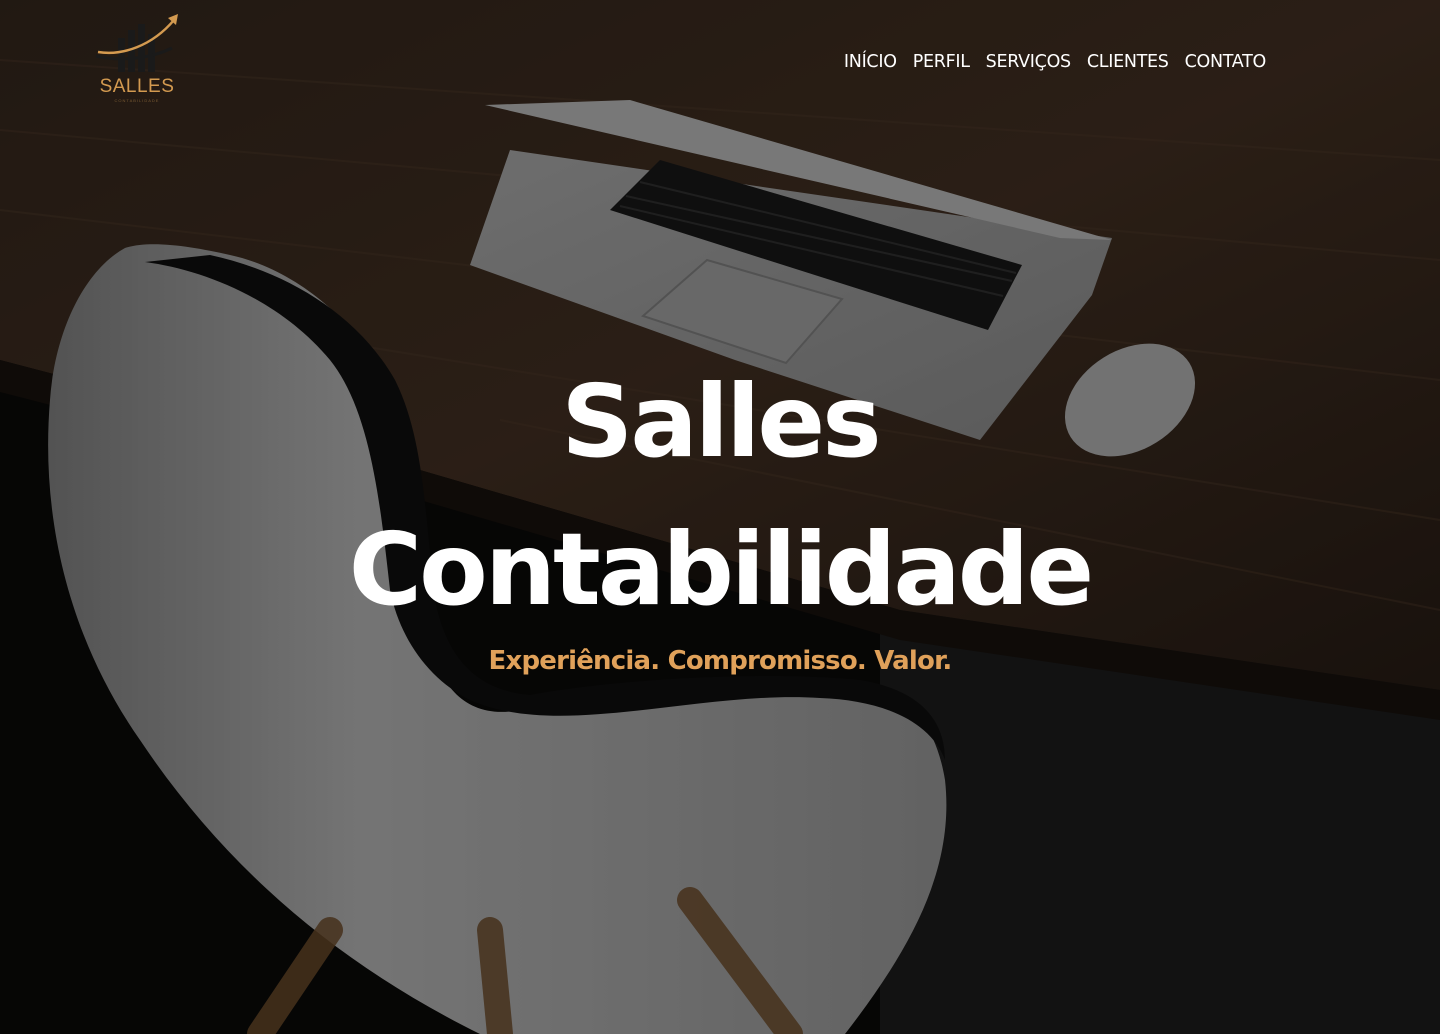 The height and width of the screenshot is (1034, 1440). What do you see at coordinates (1128, 62) in the screenshot?
I see `nav-link-clientes: CLIENTES` at bounding box center [1128, 62].